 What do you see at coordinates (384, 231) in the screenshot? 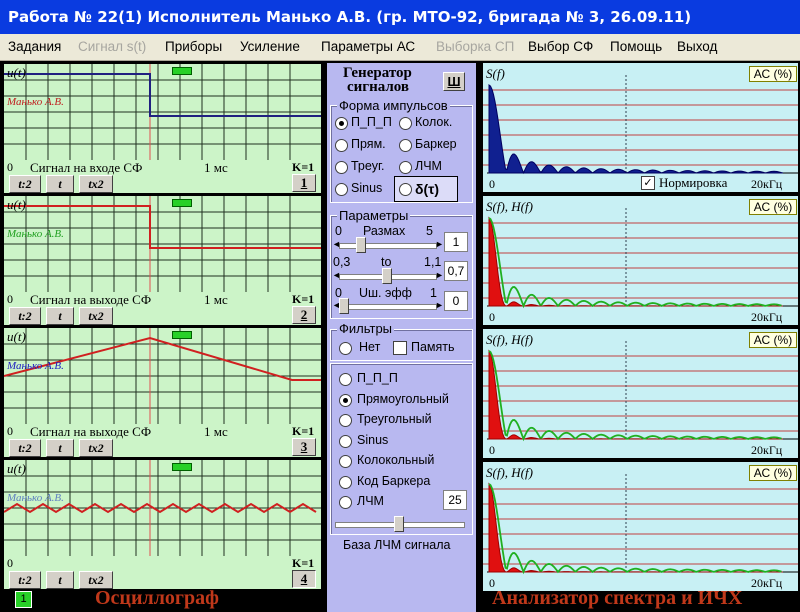
I see `param1-label: Размах` at bounding box center [384, 231].